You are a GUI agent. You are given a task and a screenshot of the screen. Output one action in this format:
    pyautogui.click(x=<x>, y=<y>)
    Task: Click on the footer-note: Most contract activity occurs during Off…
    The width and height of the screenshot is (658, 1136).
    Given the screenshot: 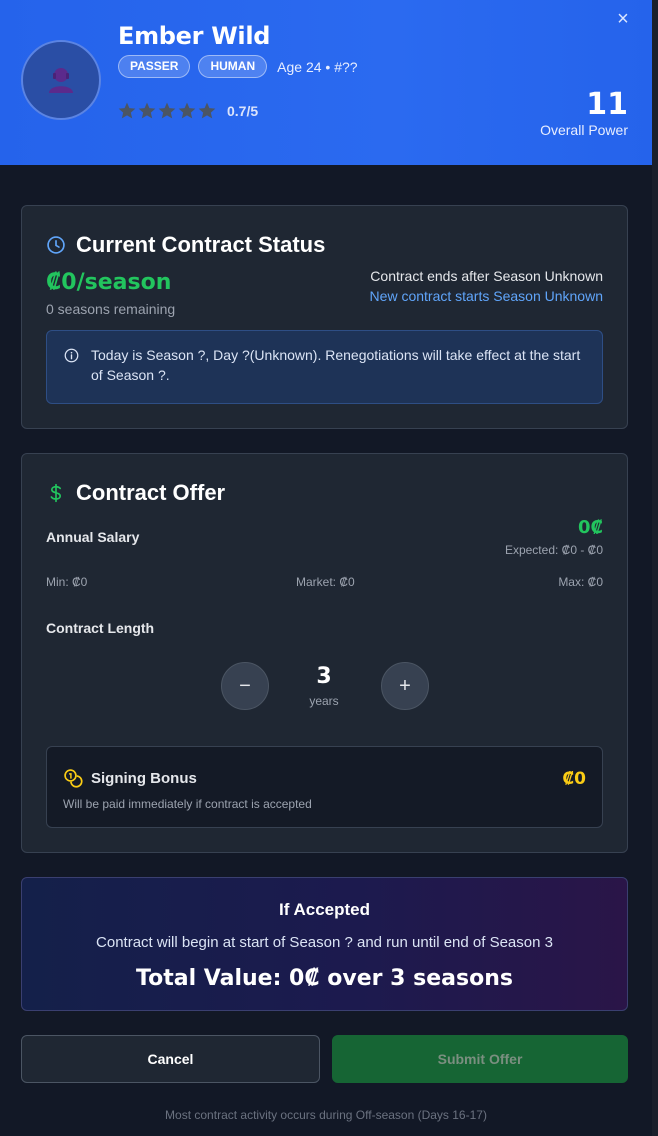 What is the action you would take?
    pyautogui.click(x=326, y=1115)
    